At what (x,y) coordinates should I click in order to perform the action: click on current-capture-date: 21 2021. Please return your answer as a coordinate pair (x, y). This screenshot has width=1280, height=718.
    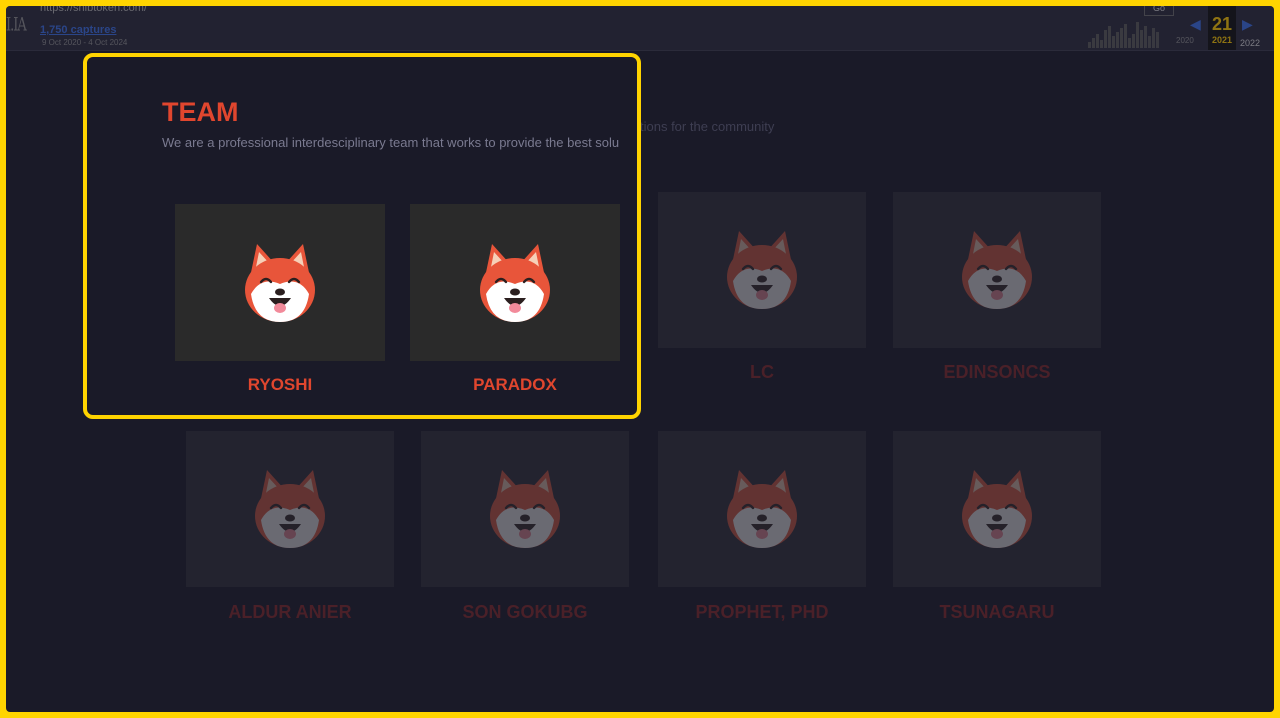
    Looking at the image, I should click on (1222, 28).